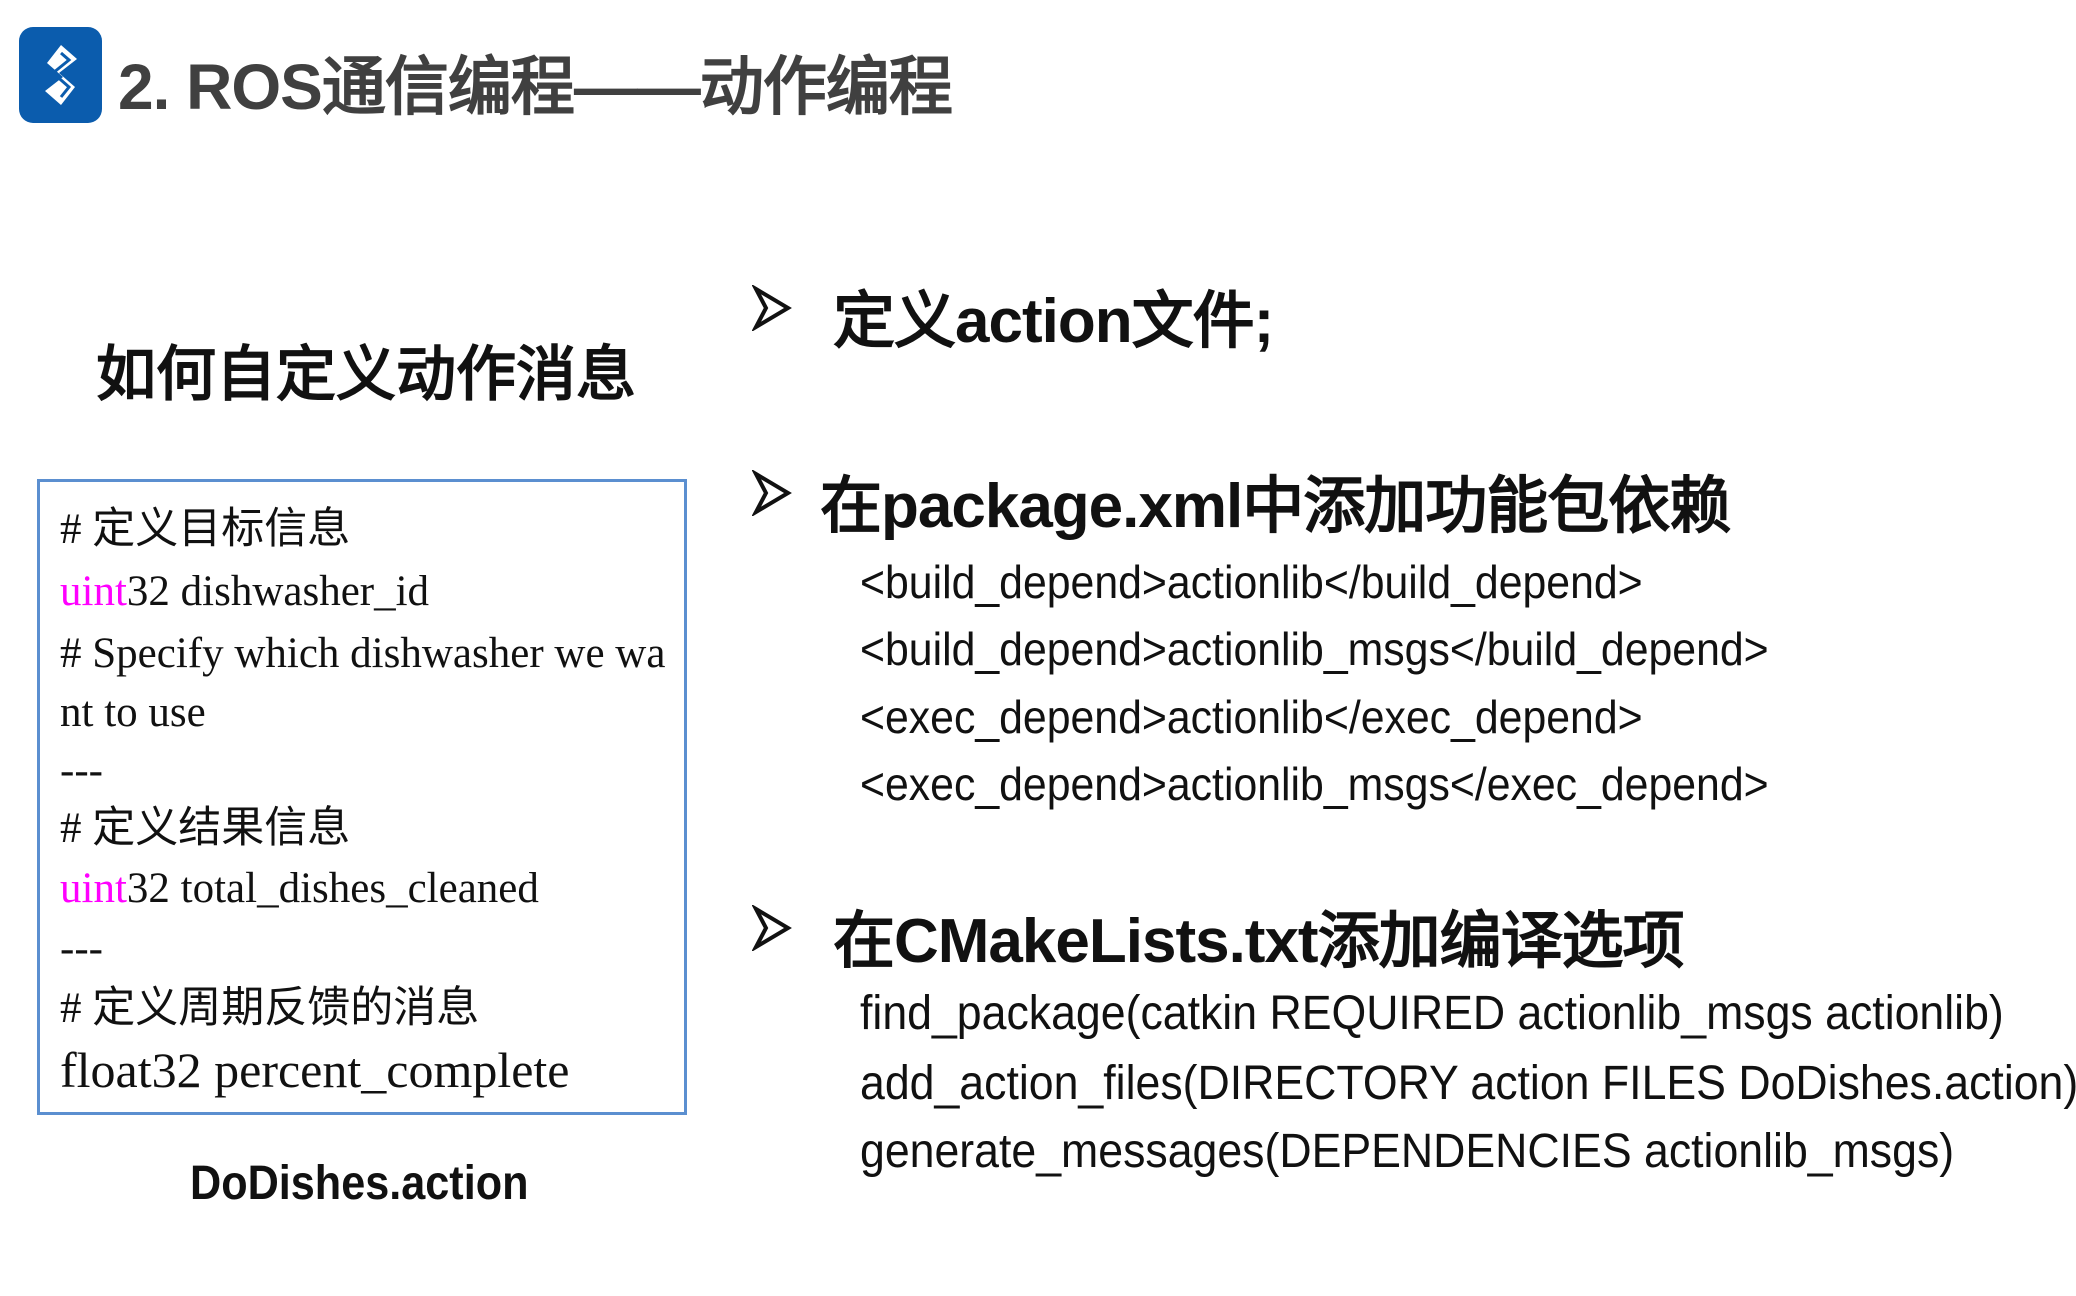 The image size is (2076, 1296). What do you see at coordinates (133, 712) in the screenshot?
I see `code-line: nt to use` at bounding box center [133, 712].